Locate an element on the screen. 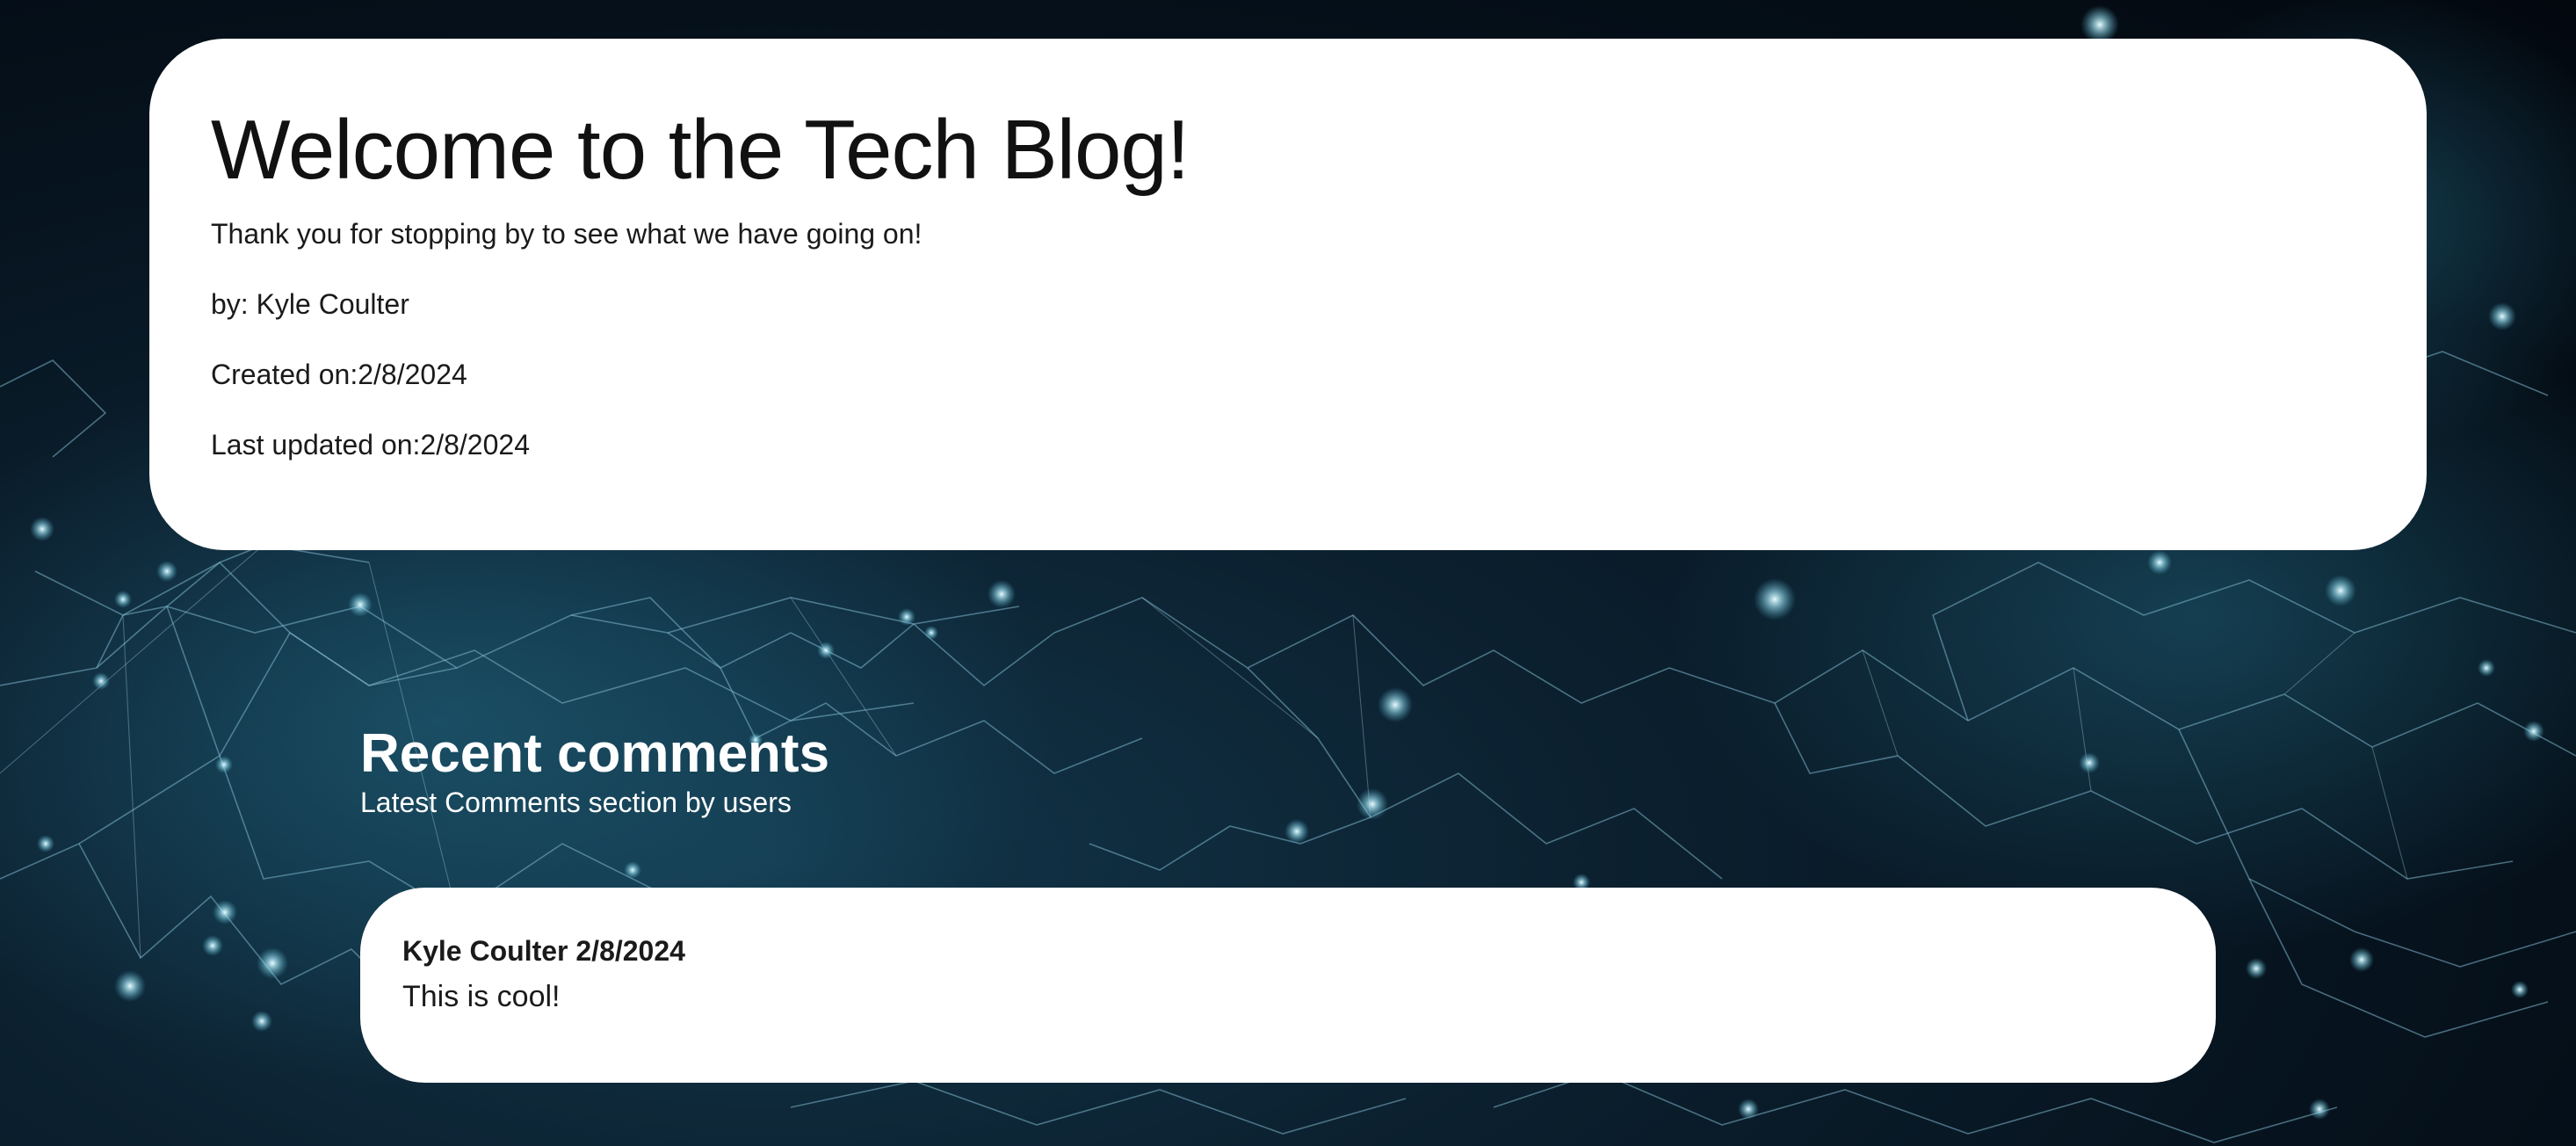  comment-body: This is cool! is located at coordinates (481, 997).